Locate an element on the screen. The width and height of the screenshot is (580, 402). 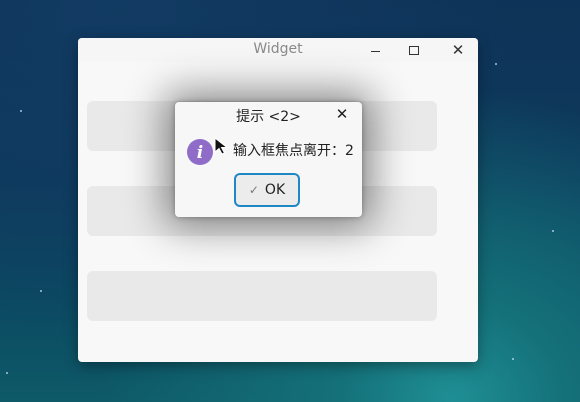
maximize-icon is located at coordinates (414, 50).